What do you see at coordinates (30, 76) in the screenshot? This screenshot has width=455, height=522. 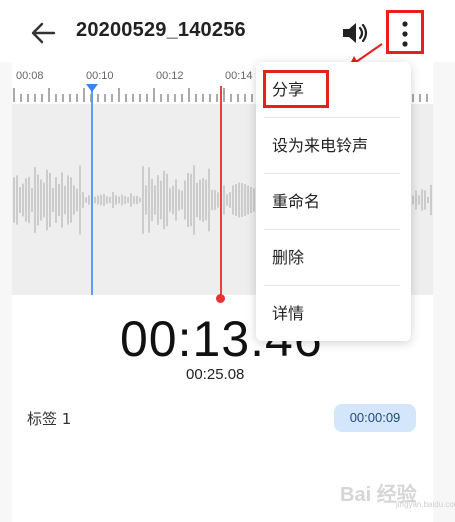 I see `ruler-tick-label: 00:08` at bounding box center [30, 76].